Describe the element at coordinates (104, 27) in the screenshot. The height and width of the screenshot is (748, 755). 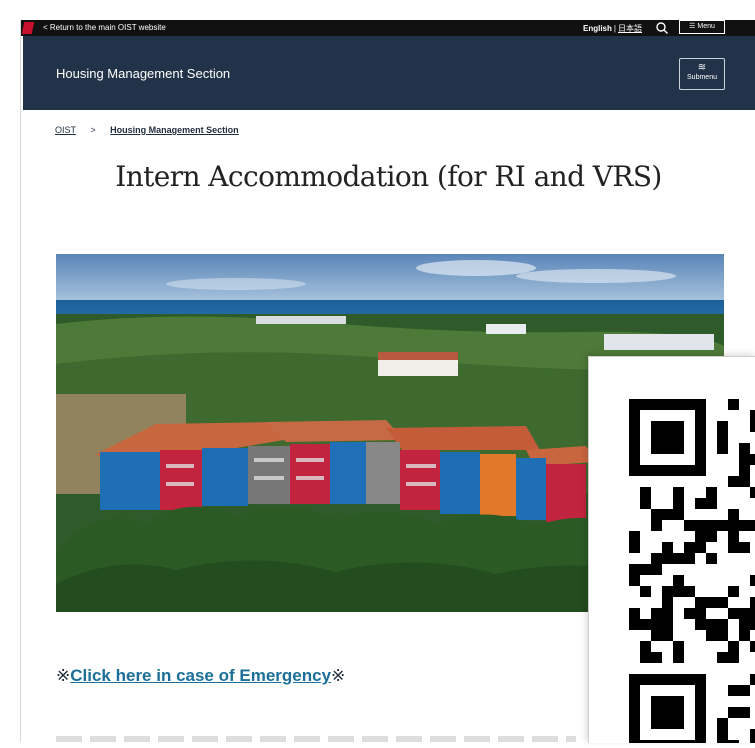
I see `return-main-site-link: < Return to the main OIST website` at that location.